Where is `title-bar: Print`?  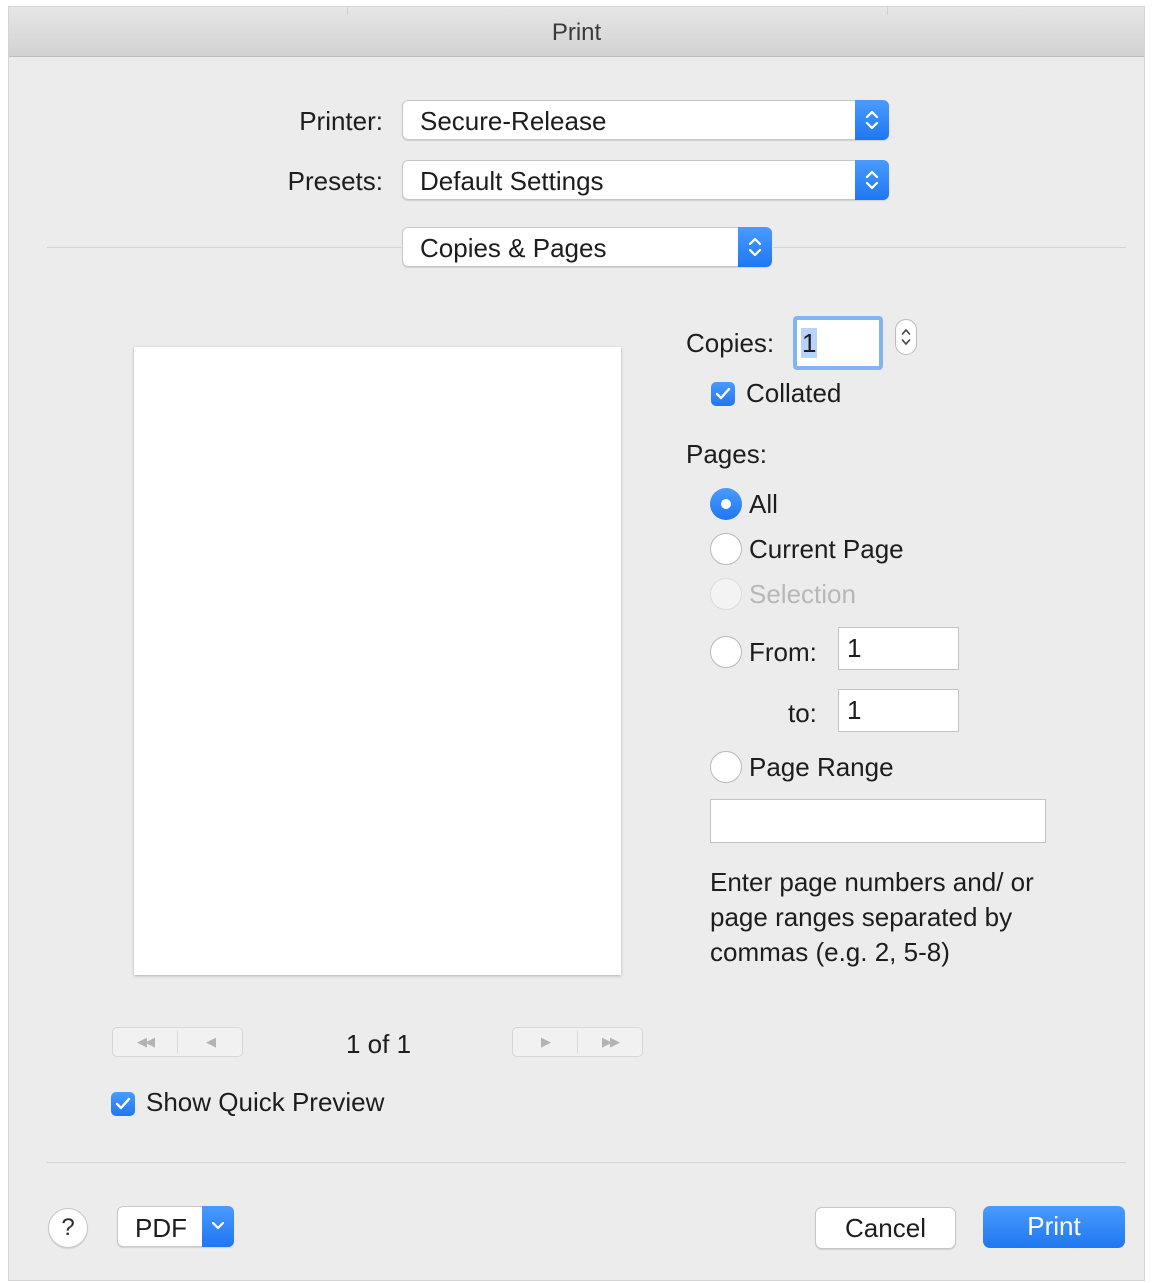
title-bar: Print is located at coordinates (576, 32).